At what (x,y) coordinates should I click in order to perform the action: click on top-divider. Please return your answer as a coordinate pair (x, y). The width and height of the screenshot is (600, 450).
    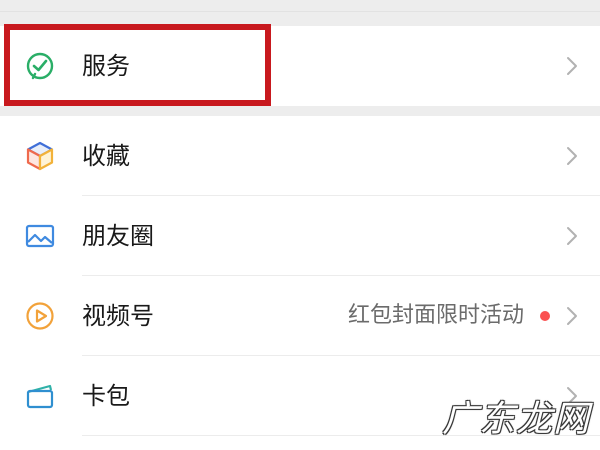
    Looking at the image, I should click on (300, 11).